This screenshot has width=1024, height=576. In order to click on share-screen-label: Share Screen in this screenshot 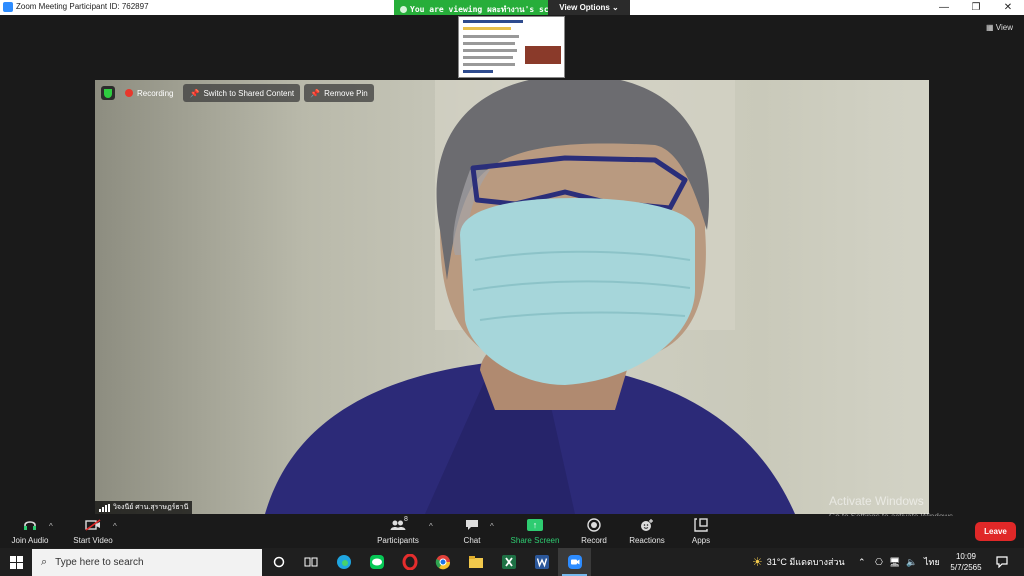, I will do `click(535, 540)`.